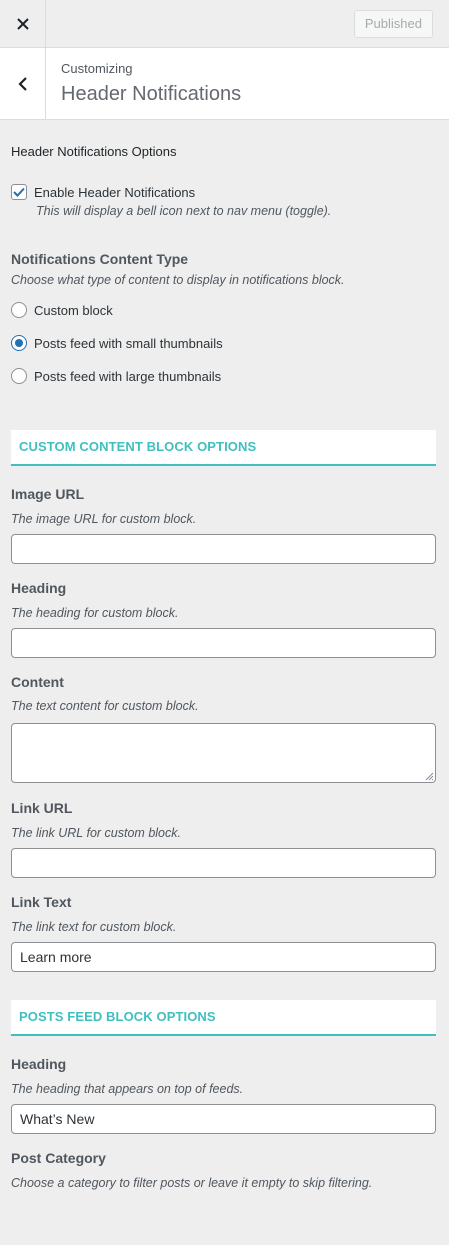 Image resolution: width=449 pixels, height=1245 pixels. Describe the element at coordinates (48, 494) in the screenshot. I see `image-url-title: Image URL` at that location.